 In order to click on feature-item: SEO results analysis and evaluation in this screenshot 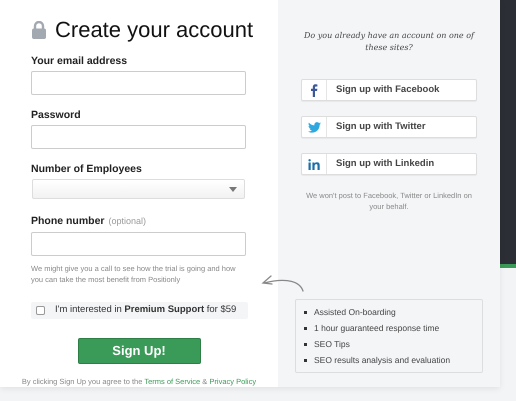, I will do `click(382, 360)`.